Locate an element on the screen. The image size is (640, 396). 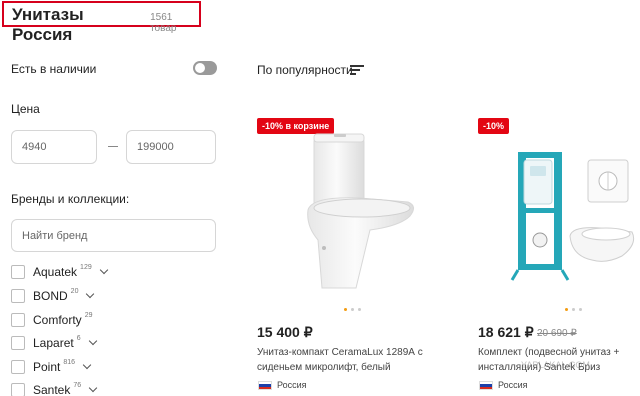
product-price: 18 621 ₽ is located at coordinates (506, 332).